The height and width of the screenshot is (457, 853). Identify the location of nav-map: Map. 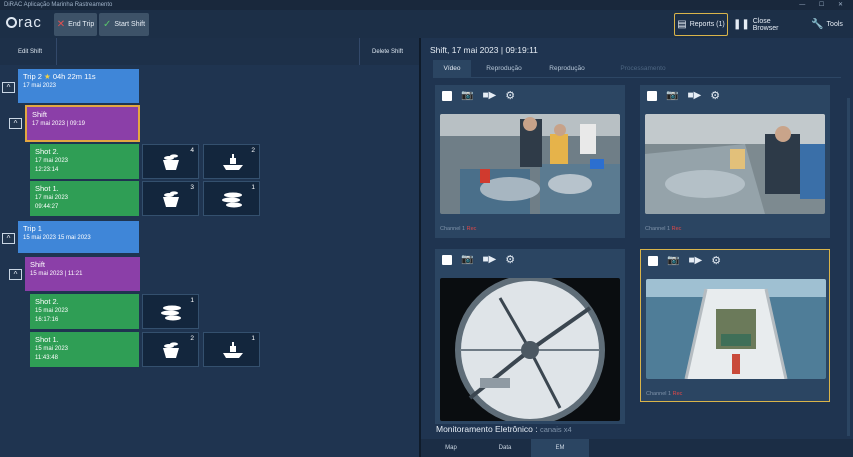
(451, 448).